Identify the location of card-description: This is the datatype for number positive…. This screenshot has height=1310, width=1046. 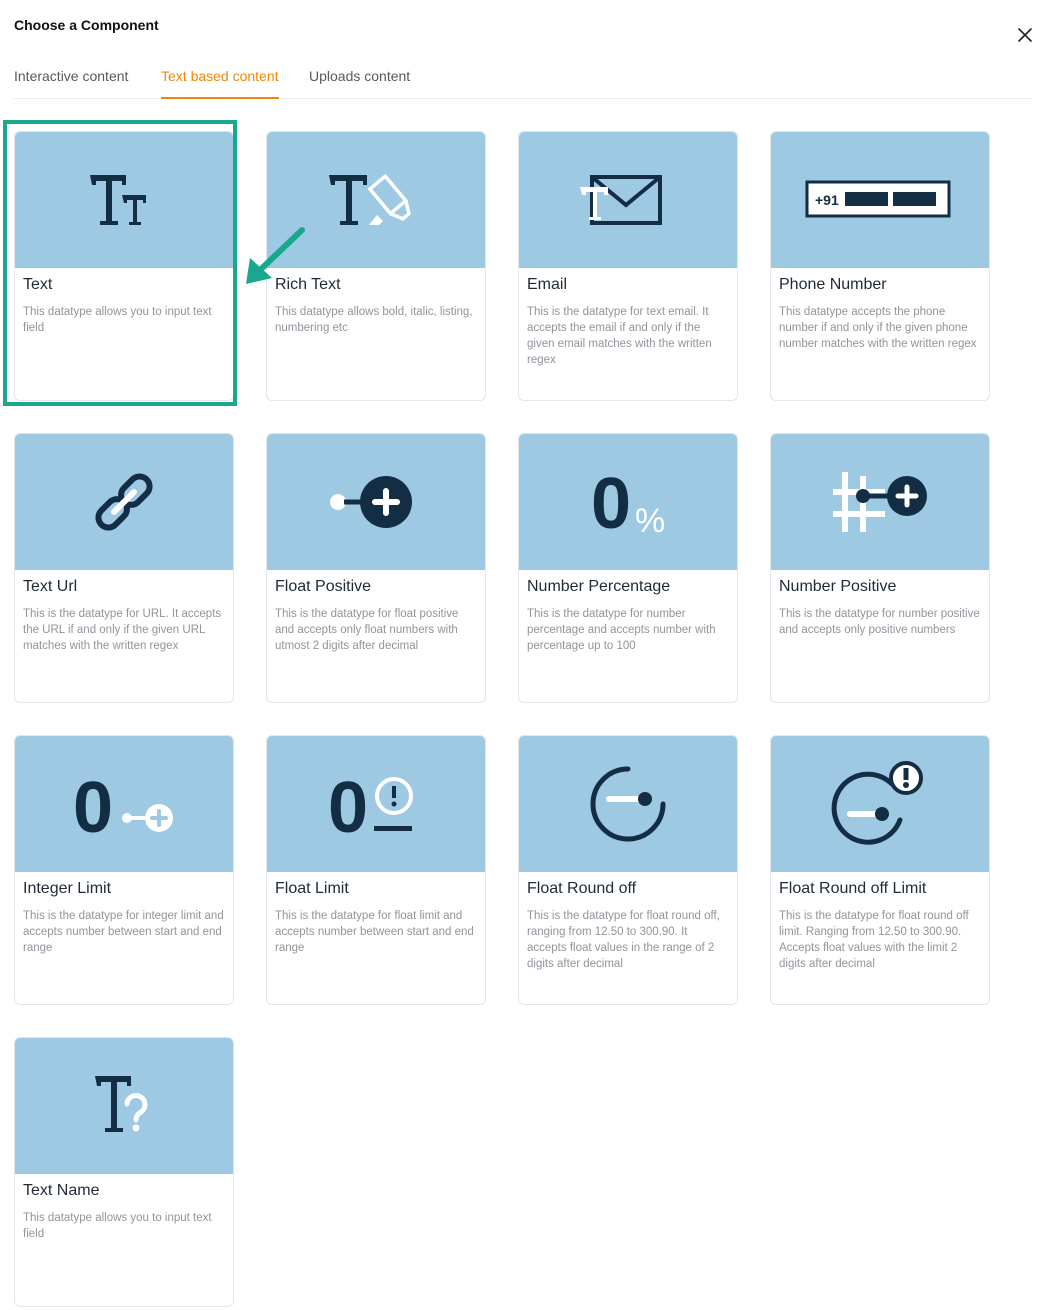
(879, 622).